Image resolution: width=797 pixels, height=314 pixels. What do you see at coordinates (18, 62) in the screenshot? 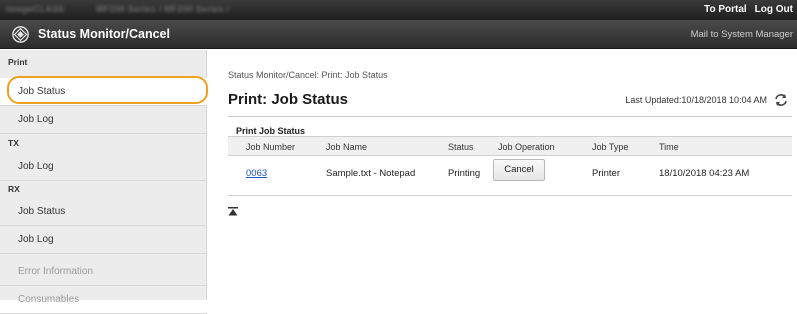
I see `sidebar-header-print: Print` at bounding box center [18, 62].